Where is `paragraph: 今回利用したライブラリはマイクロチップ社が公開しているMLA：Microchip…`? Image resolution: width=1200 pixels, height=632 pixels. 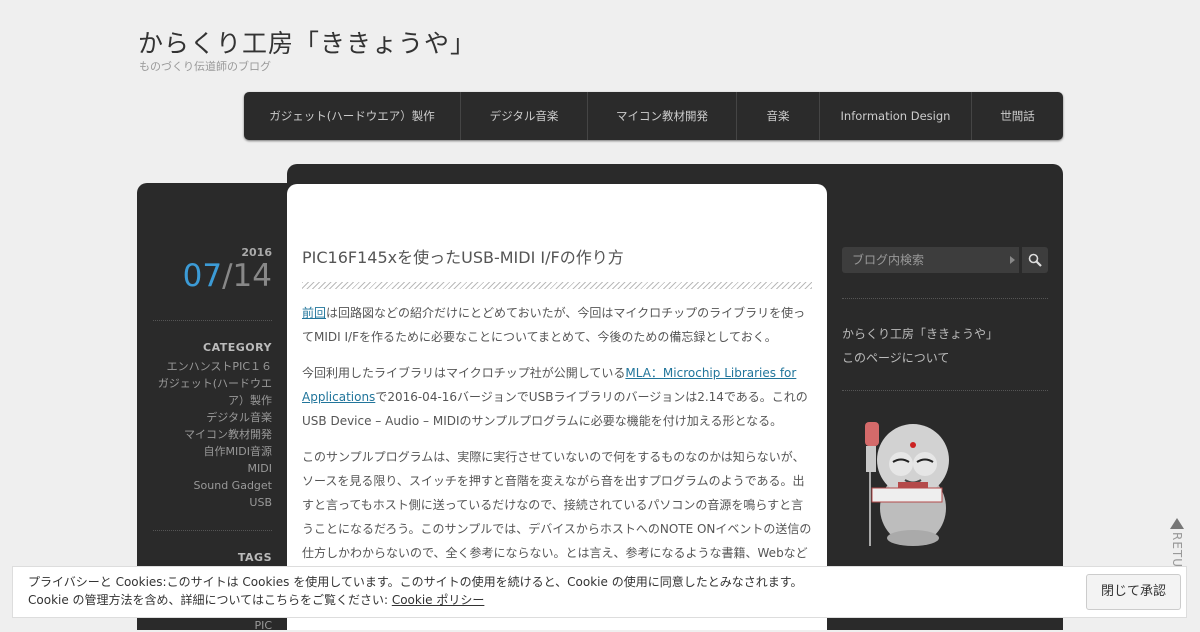
paragraph: 今回利用したライブラリはマイクロチップ社が公開しているMLA：Microchip… is located at coordinates (558, 397).